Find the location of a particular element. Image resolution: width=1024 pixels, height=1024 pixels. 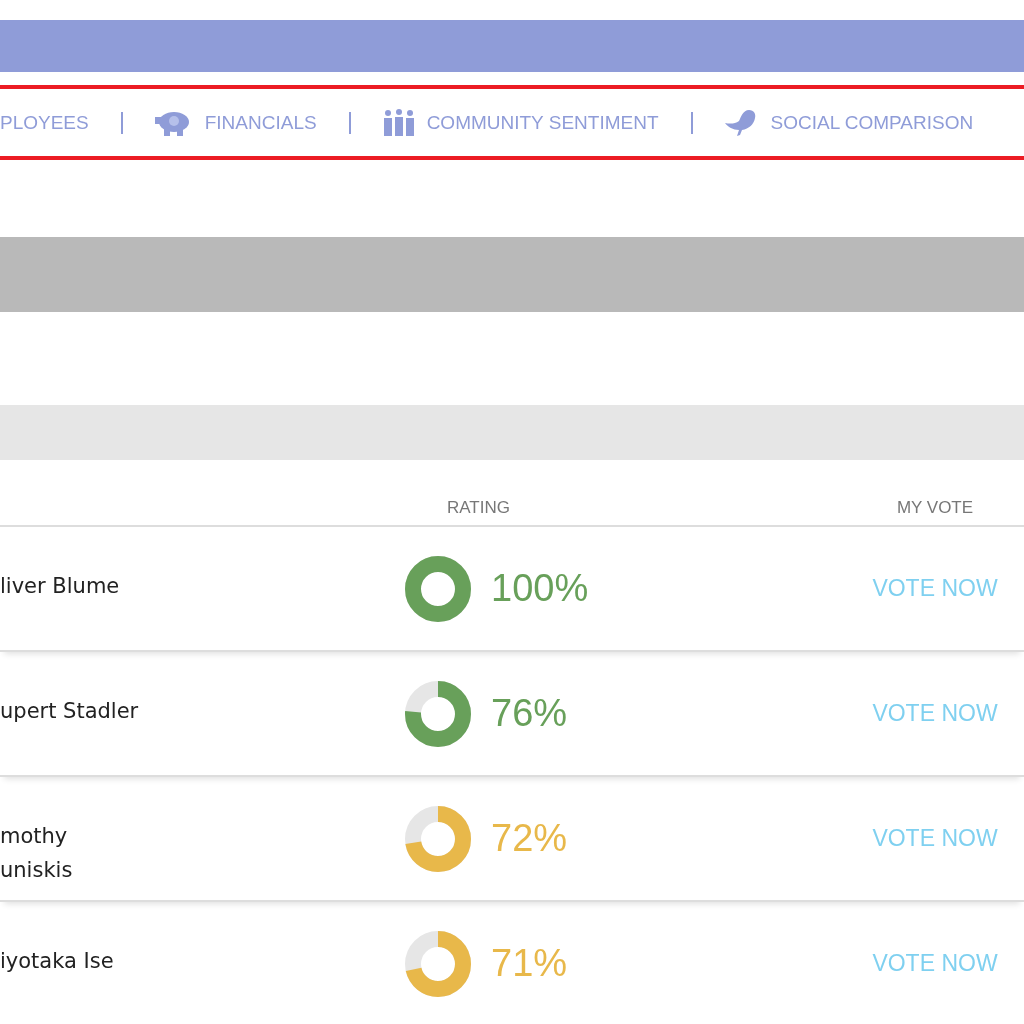

rating-value: 72% is located at coordinates (529, 838).